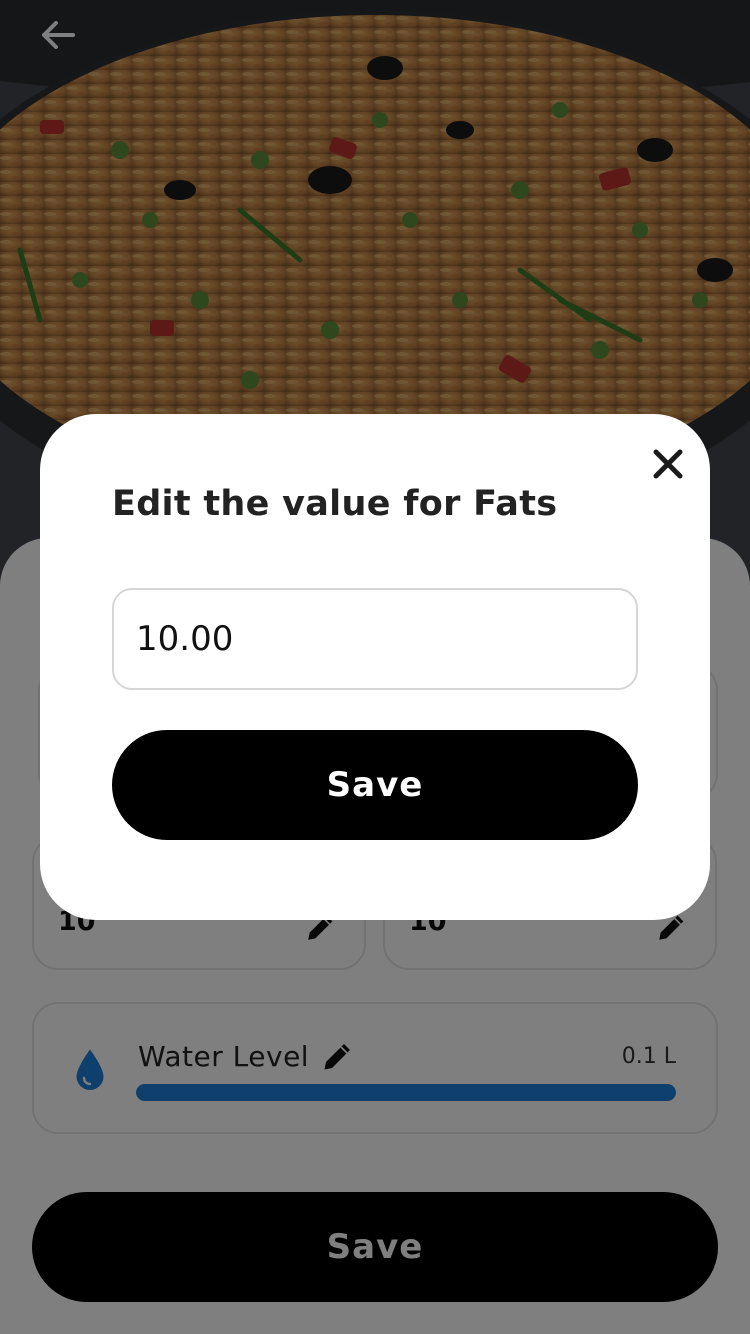 This screenshot has width=750, height=1334. I want to click on close-icon, so click(668, 464).